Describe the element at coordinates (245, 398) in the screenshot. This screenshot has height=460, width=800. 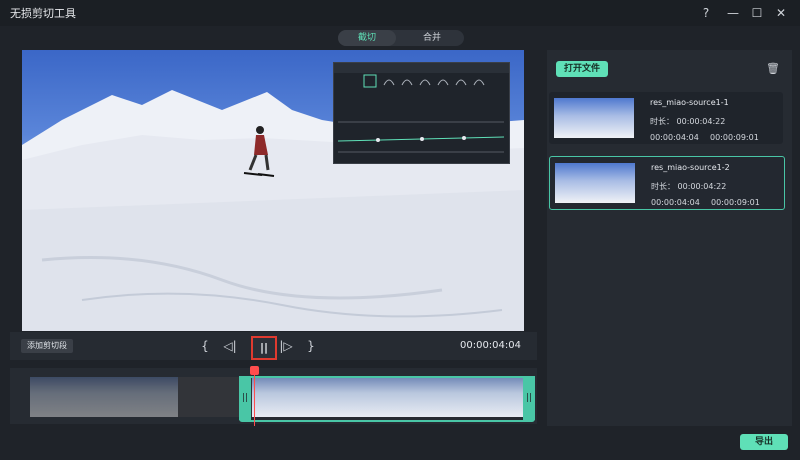
I see `range-start-handle: ||` at that location.